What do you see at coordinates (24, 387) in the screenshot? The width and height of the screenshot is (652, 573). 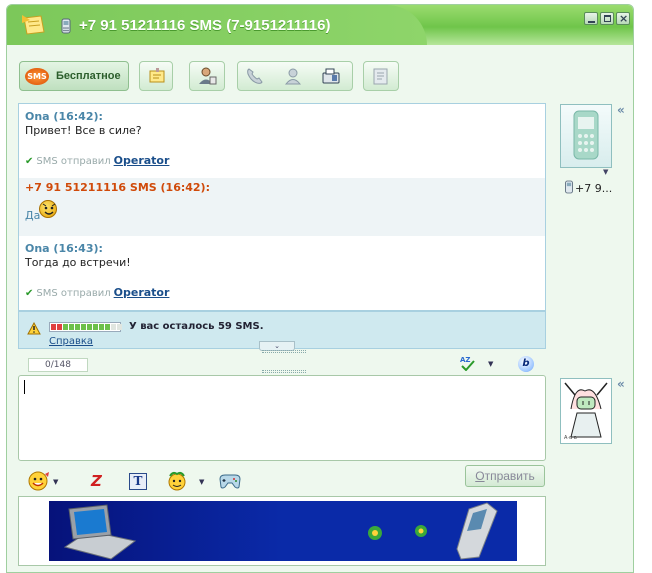 I see `text-caret` at bounding box center [24, 387].